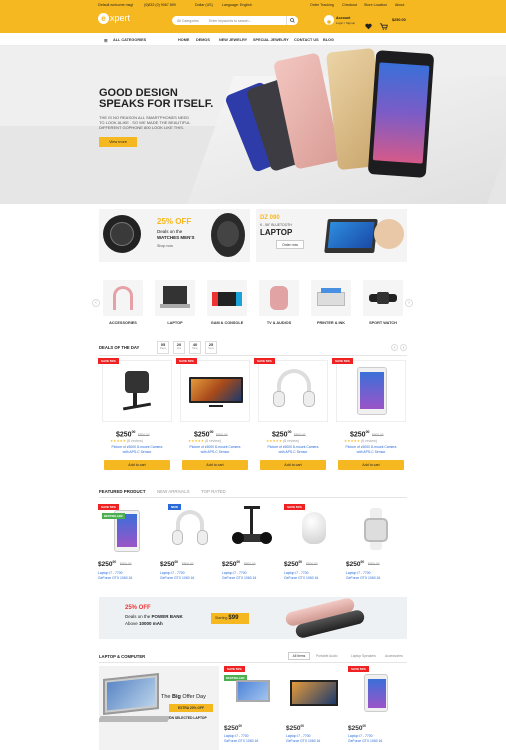  I want to click on tab-accessories: Accessories, so click(394, 656).